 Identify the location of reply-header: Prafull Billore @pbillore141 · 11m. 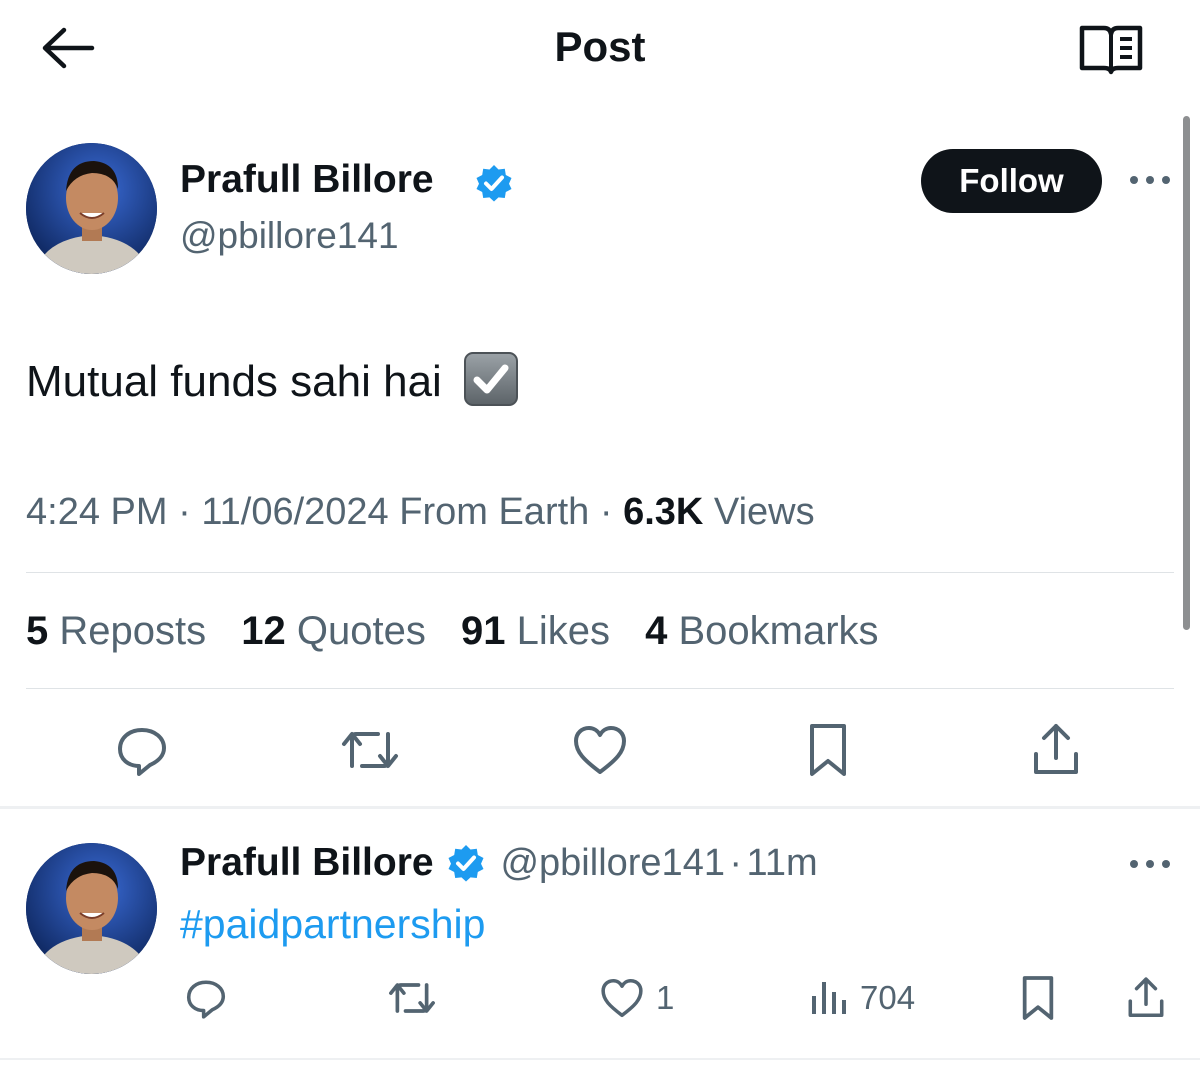
(499, 863).